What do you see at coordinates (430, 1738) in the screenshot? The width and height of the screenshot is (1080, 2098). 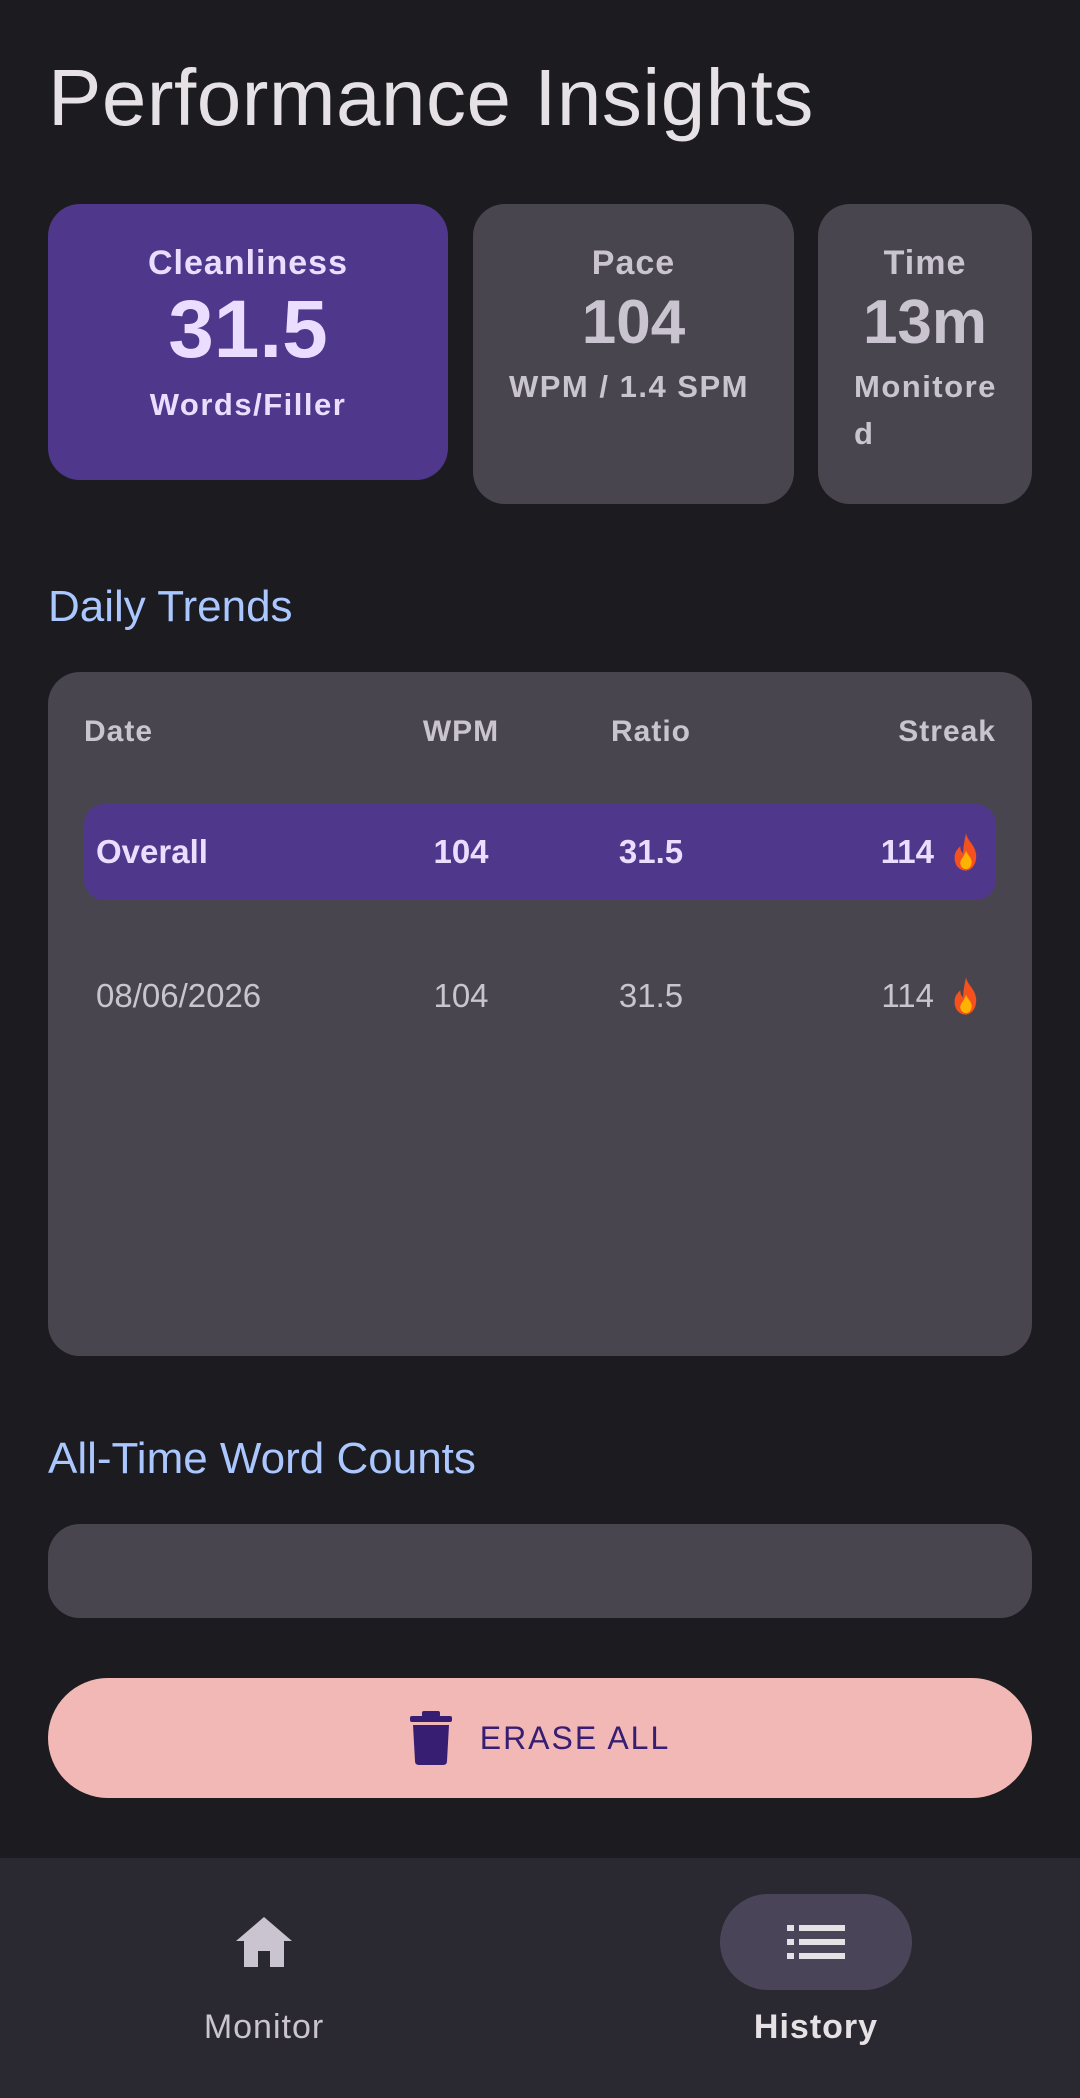 I see `trash-icon` at bounding box center [430, 1738].